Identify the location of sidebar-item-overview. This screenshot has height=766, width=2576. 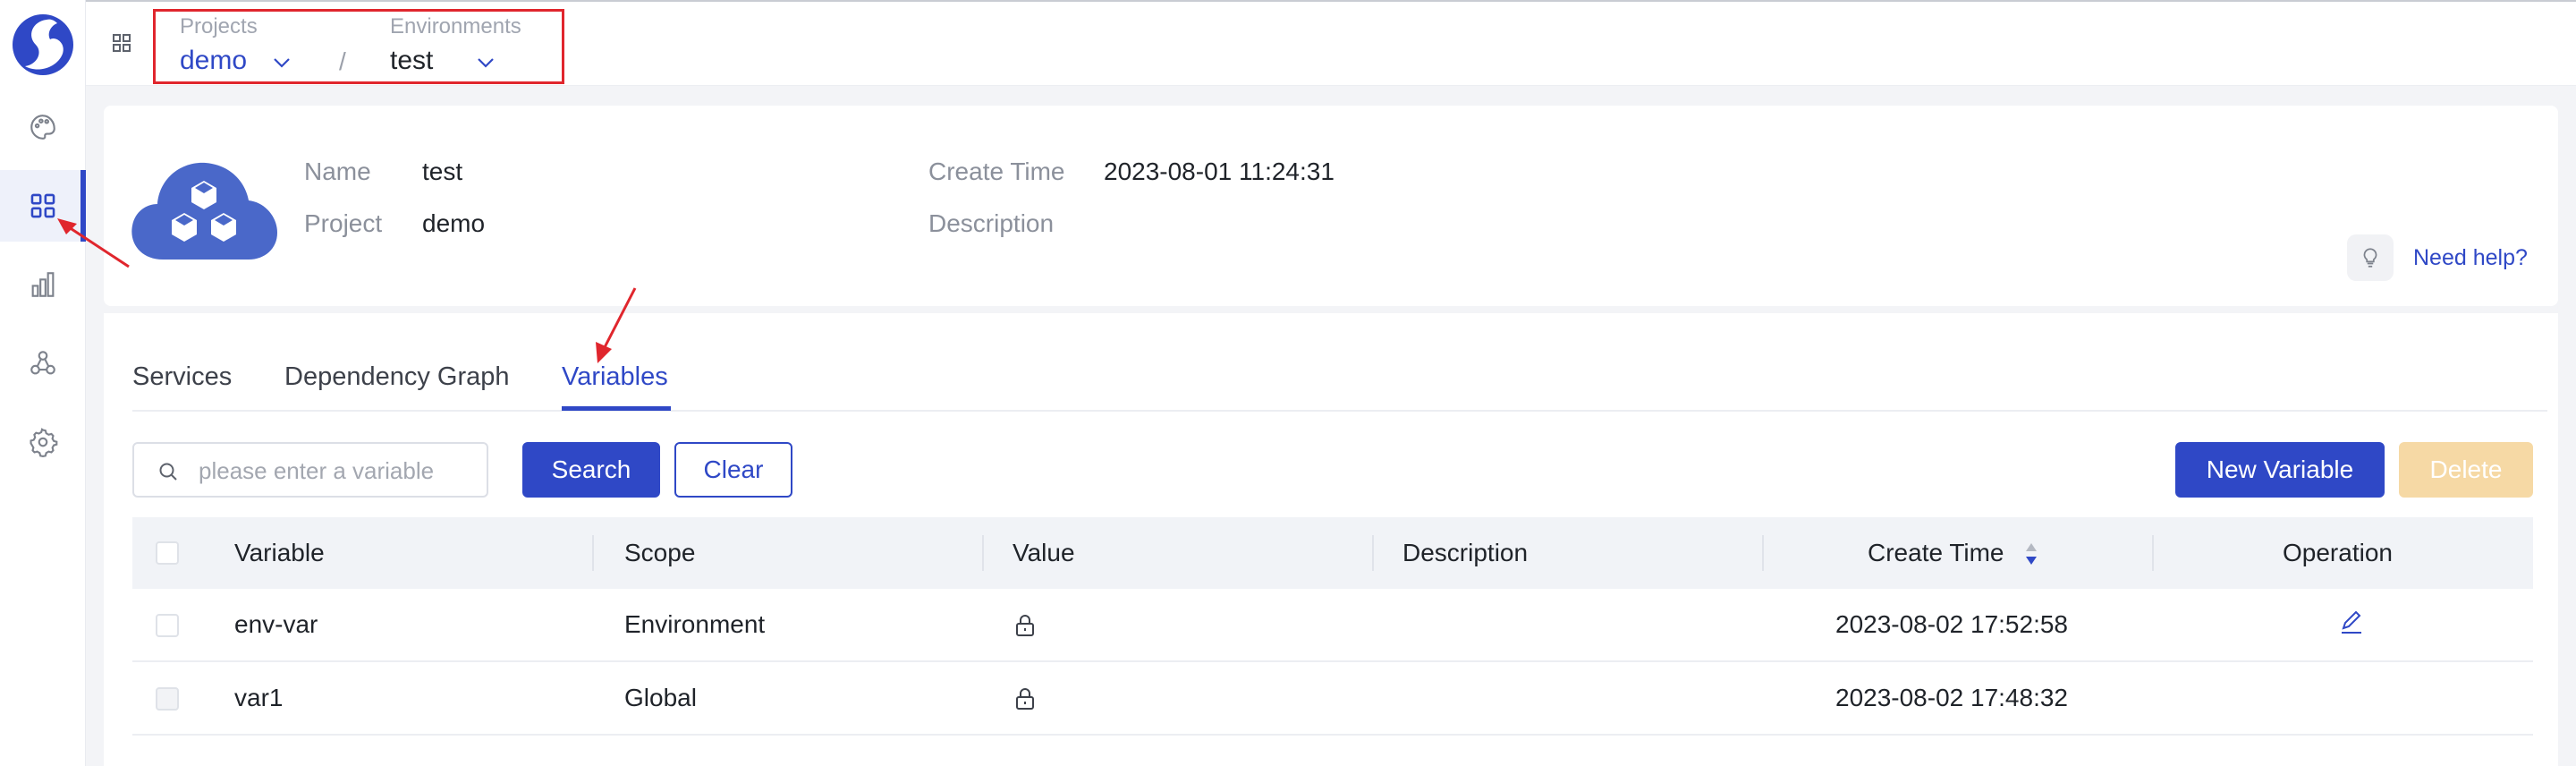
(43, 127).